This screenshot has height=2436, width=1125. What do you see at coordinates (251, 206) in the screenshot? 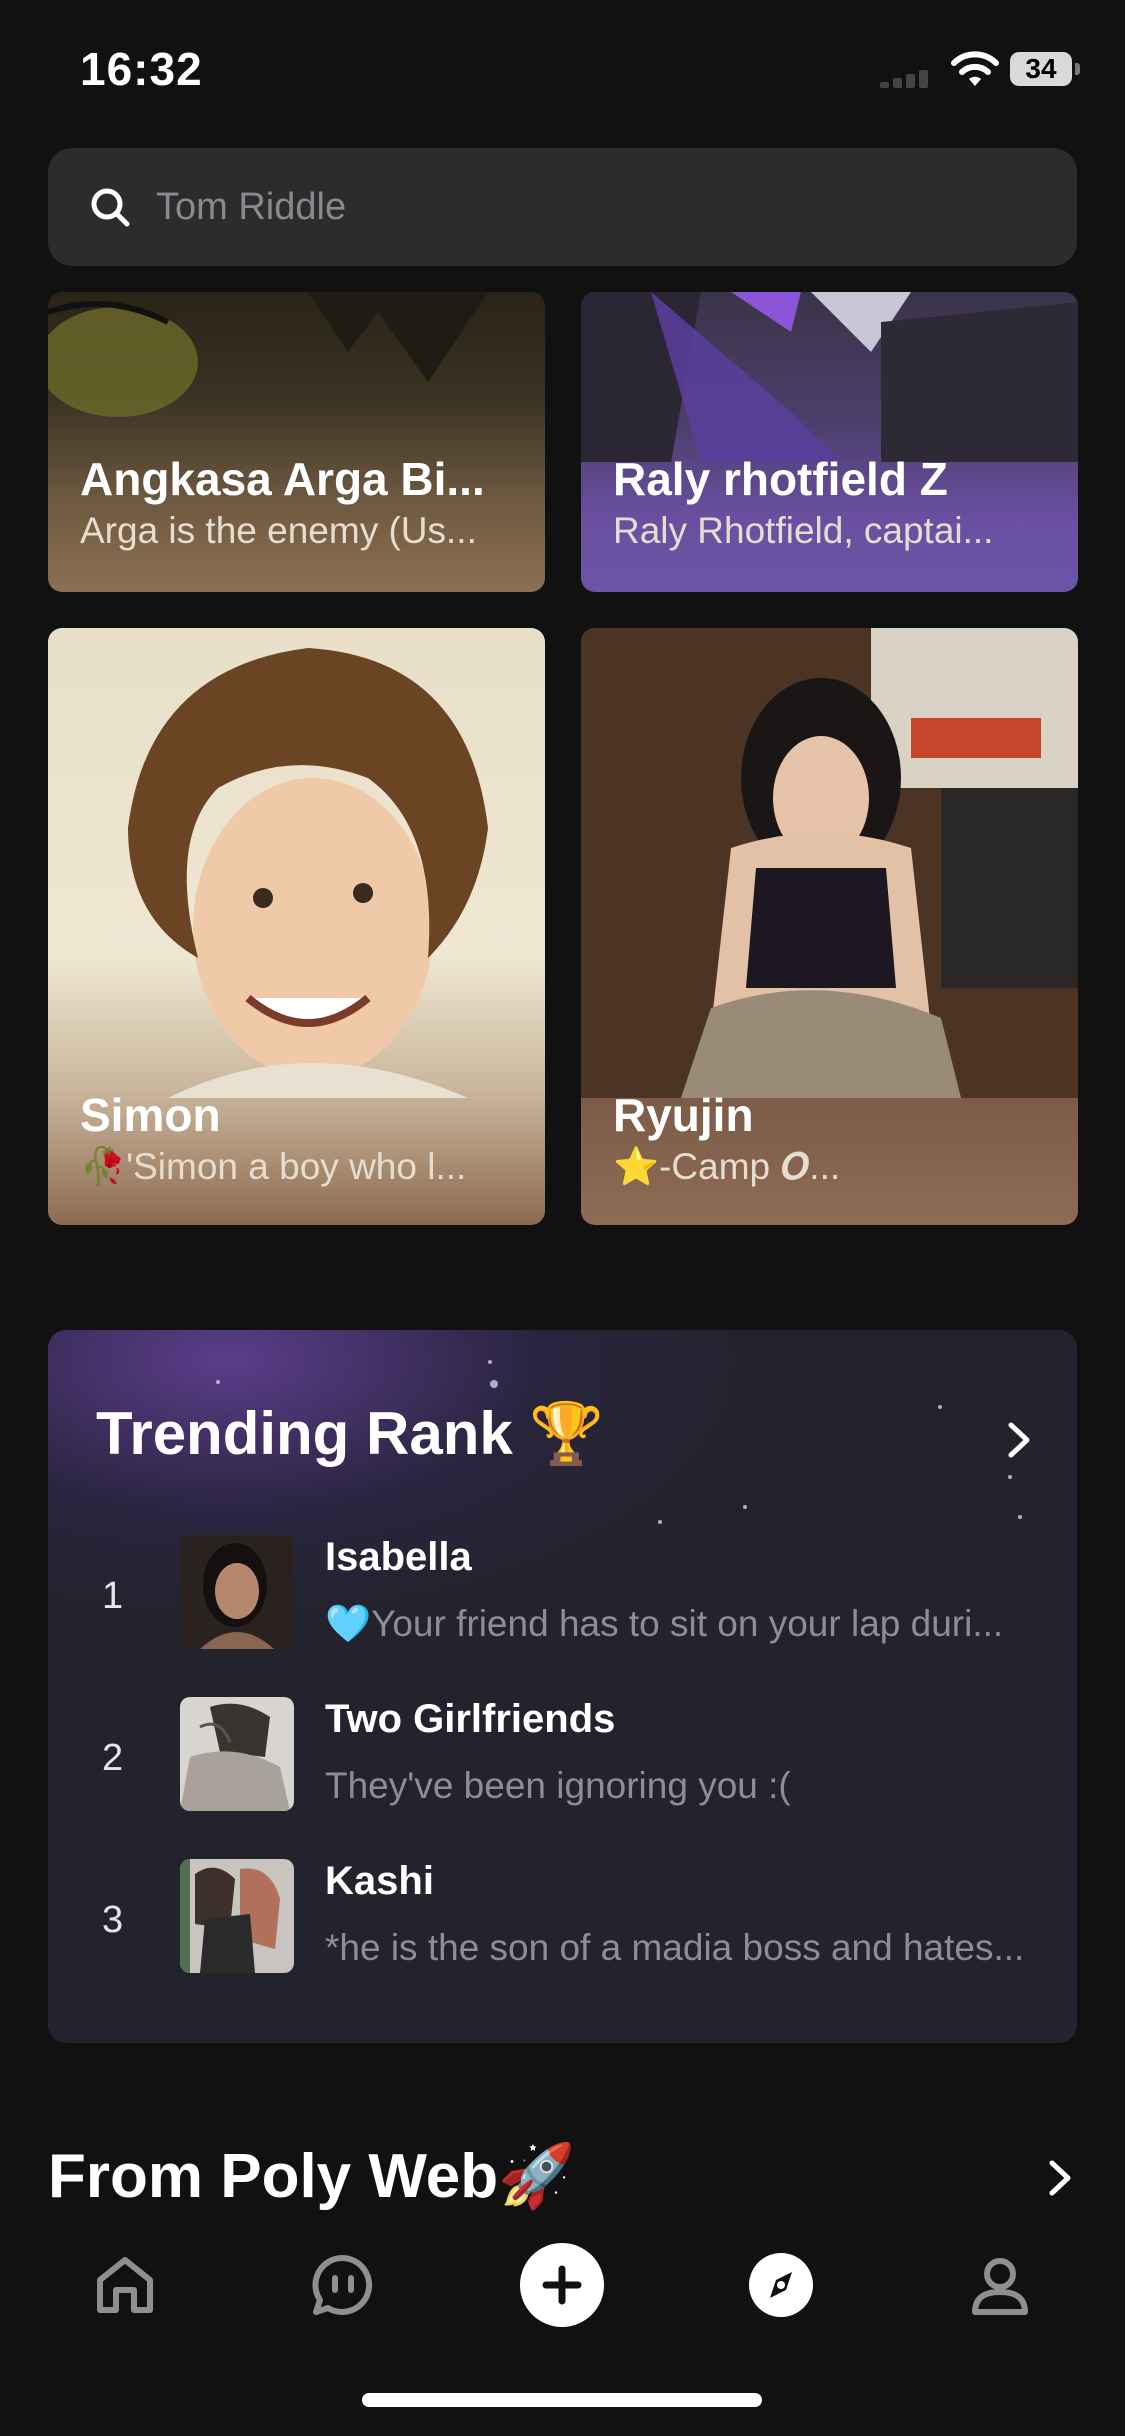
I see `search-placeholder: Tom Riddle` at bounding box center [251, 206].